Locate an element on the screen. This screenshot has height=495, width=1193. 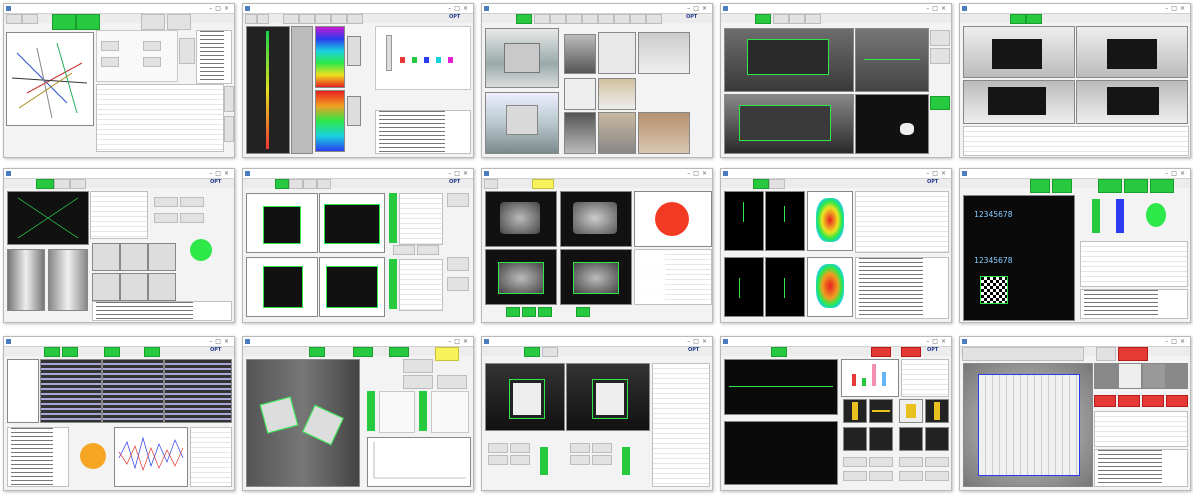
side-button is located at coordinates (187, 51).